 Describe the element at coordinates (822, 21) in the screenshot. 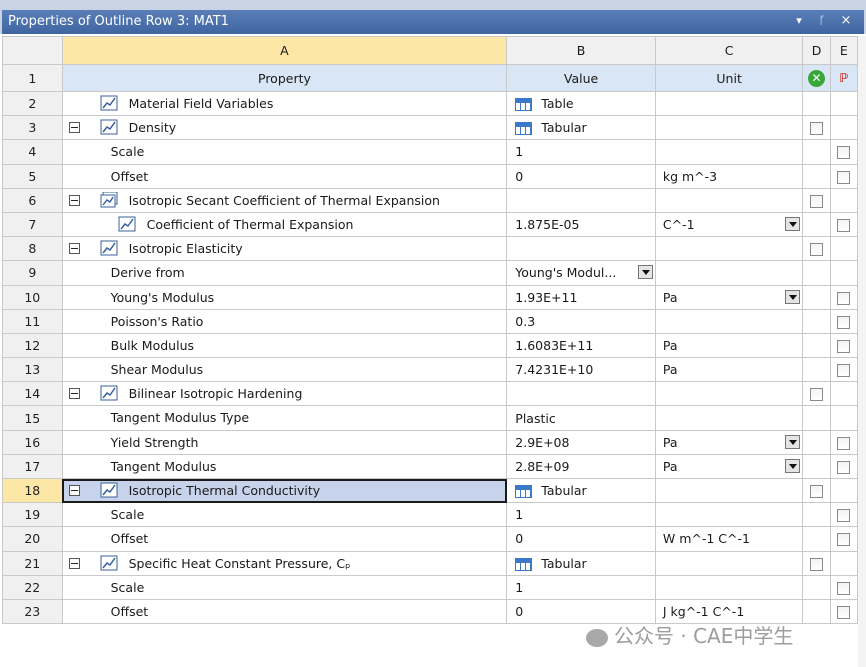

I see `pin-icon: ᚴ` at that location.